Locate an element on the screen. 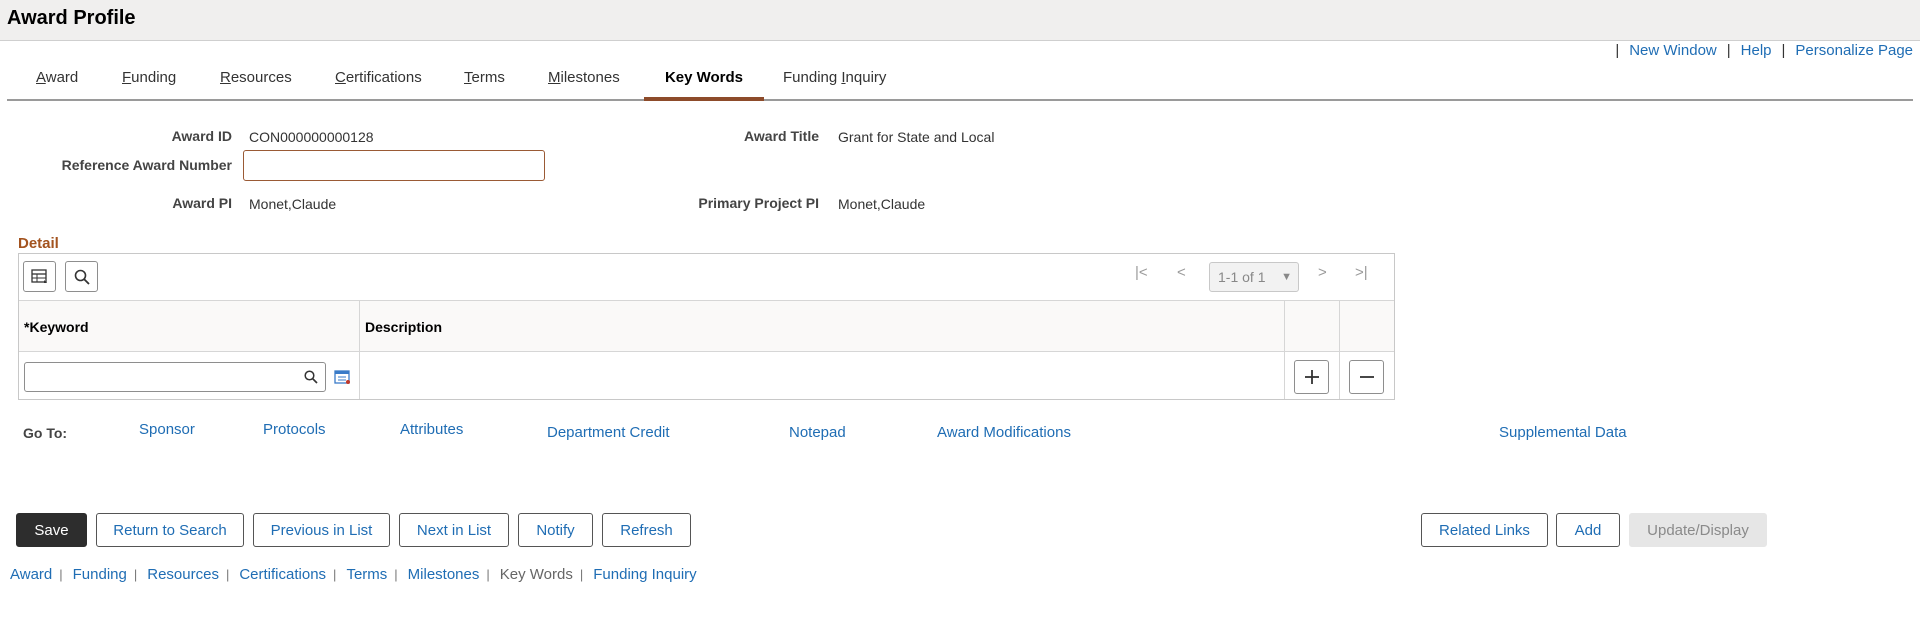 This screenshot has height=621, width=1920. detail-section-title: Detail is located at coordinates (38, 243).